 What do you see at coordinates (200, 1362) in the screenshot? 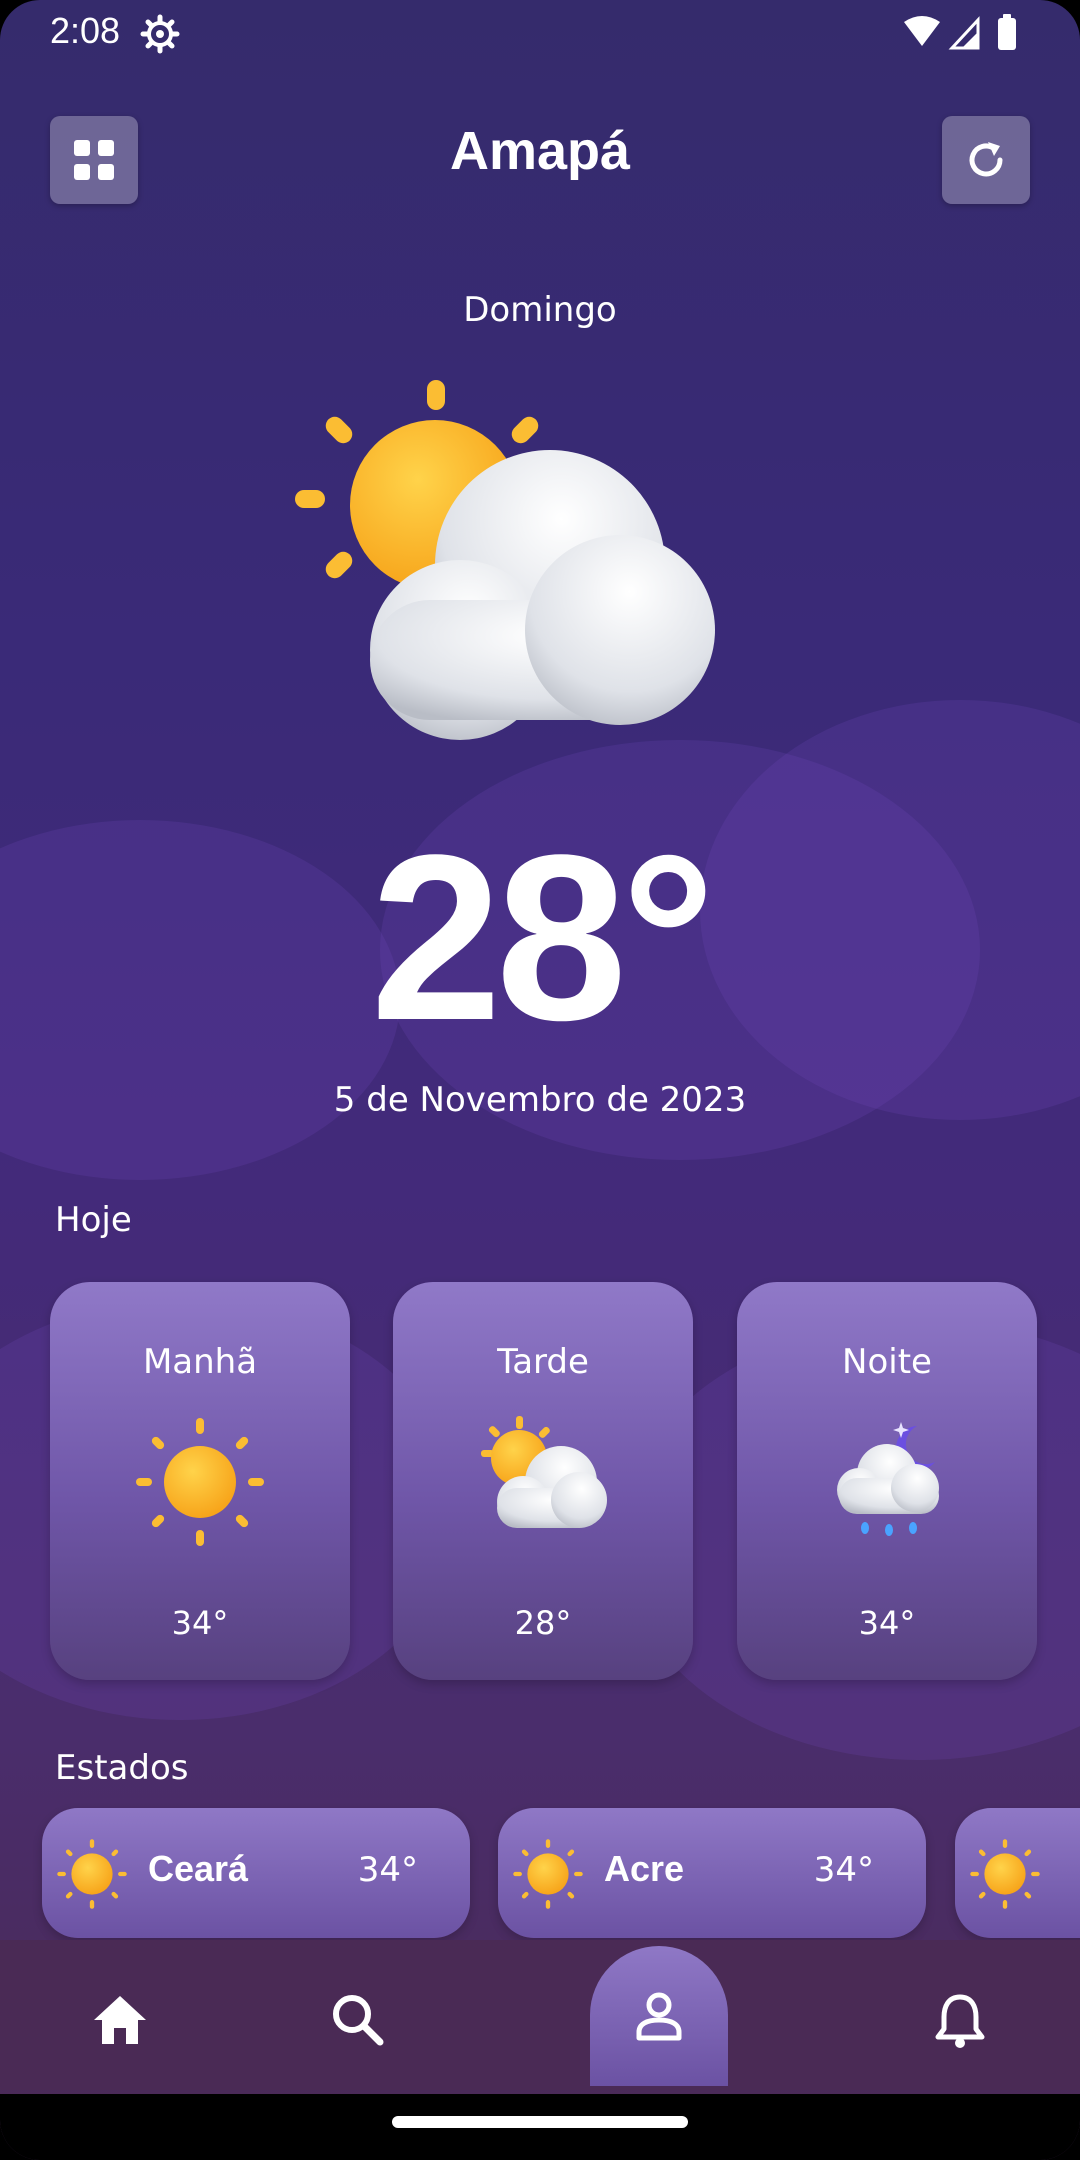
I see `period-label: Manhã` at bounding box center [200, 1362].